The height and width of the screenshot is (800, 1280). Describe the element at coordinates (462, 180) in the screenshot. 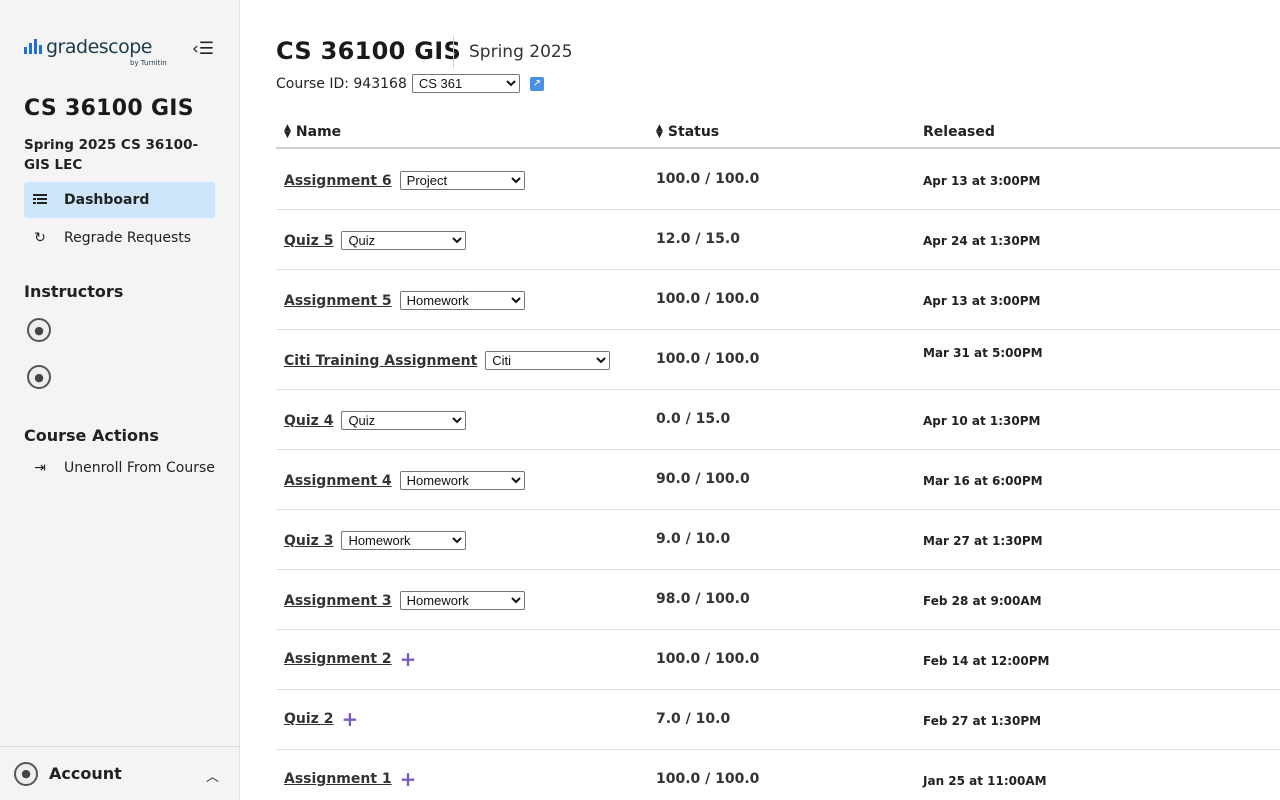

I see `category-select: Project` at that location.